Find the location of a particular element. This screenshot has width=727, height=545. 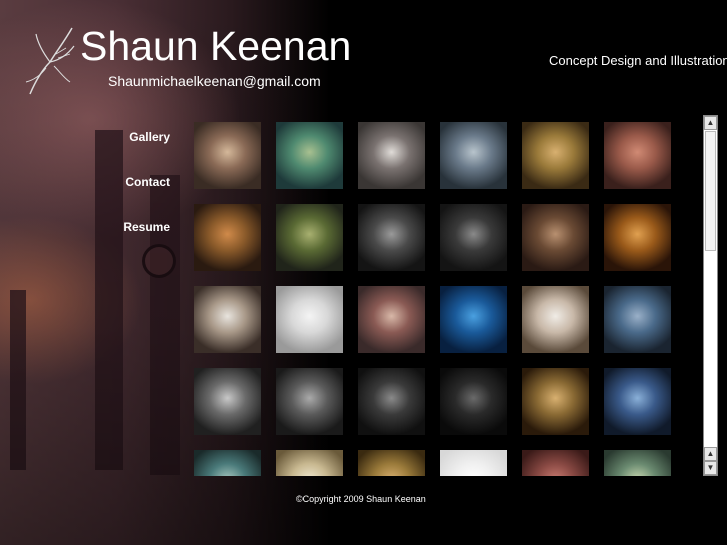

nav-contact: Contact is located at coordinates (147, 182).